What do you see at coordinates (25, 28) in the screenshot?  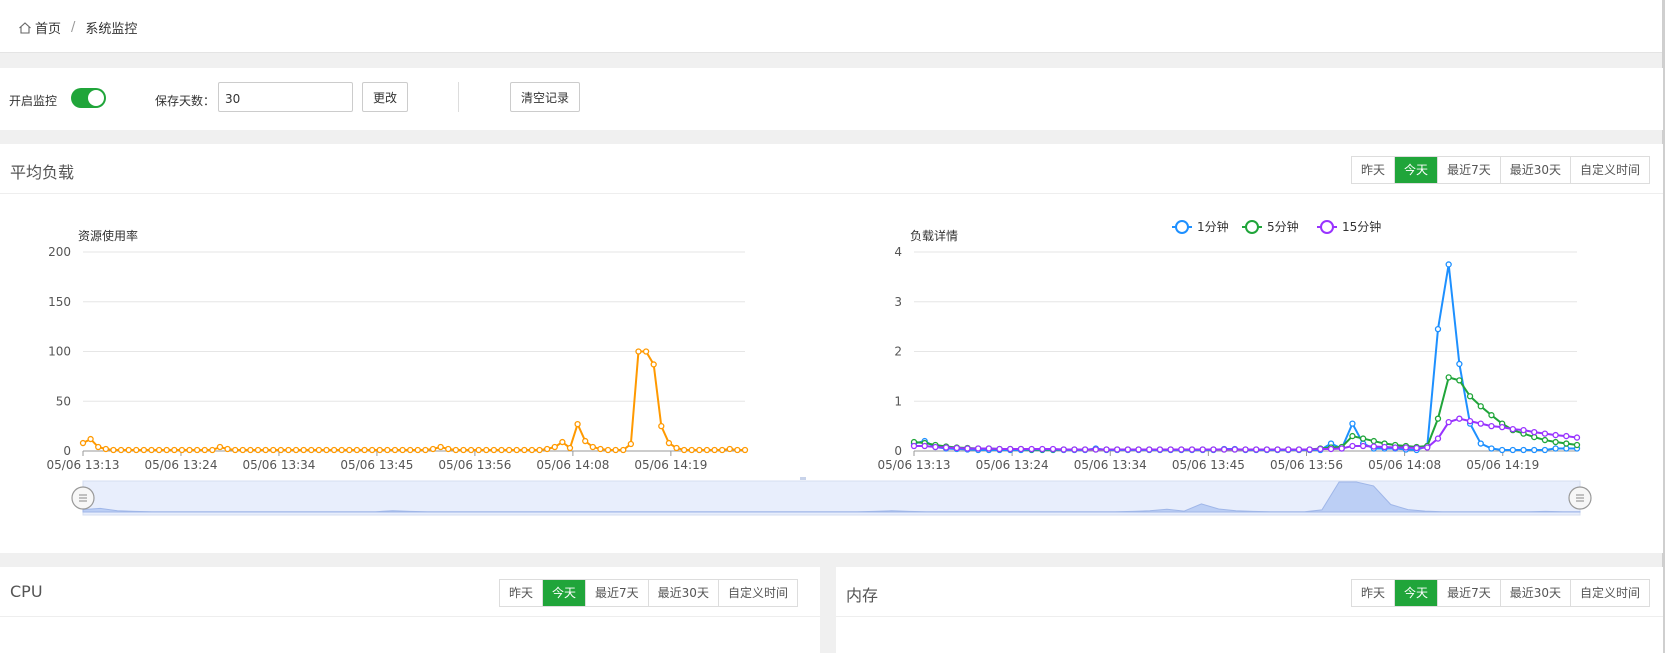 I see `home-icon` at bounding box center [25, 28].